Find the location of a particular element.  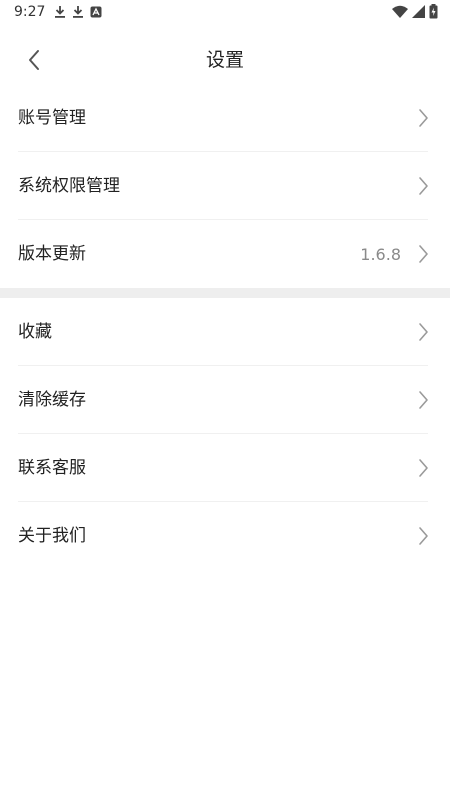

settings-item-label: 版本更新 is located at coordinates (52, 254).